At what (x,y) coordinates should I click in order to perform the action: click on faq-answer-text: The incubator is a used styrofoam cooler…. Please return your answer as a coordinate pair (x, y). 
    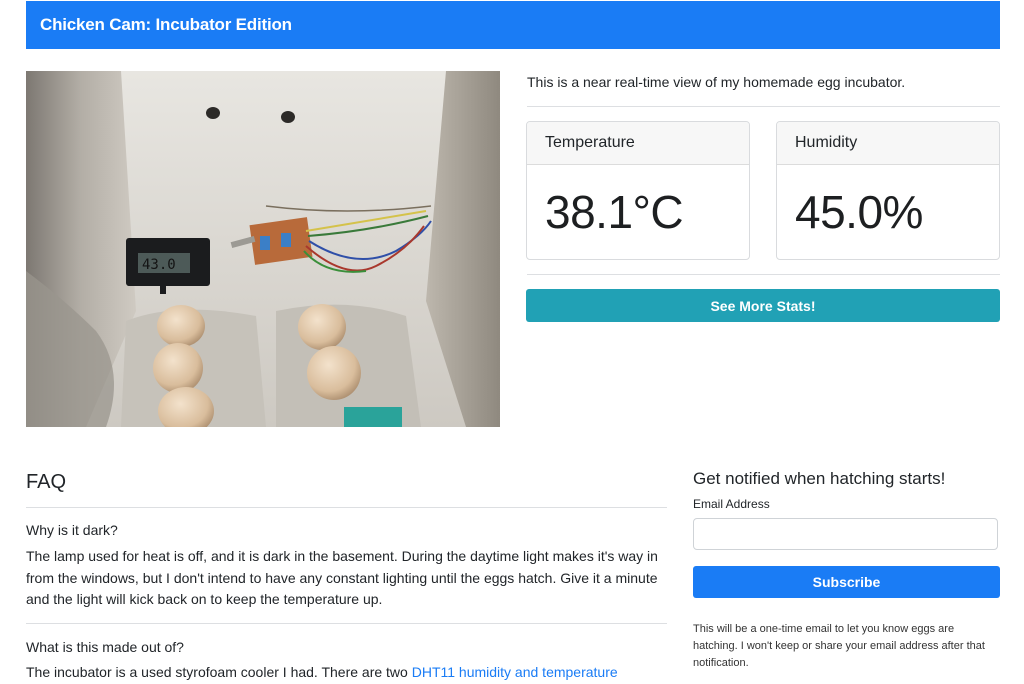
    Looking at the image, I should click on (219, 672).